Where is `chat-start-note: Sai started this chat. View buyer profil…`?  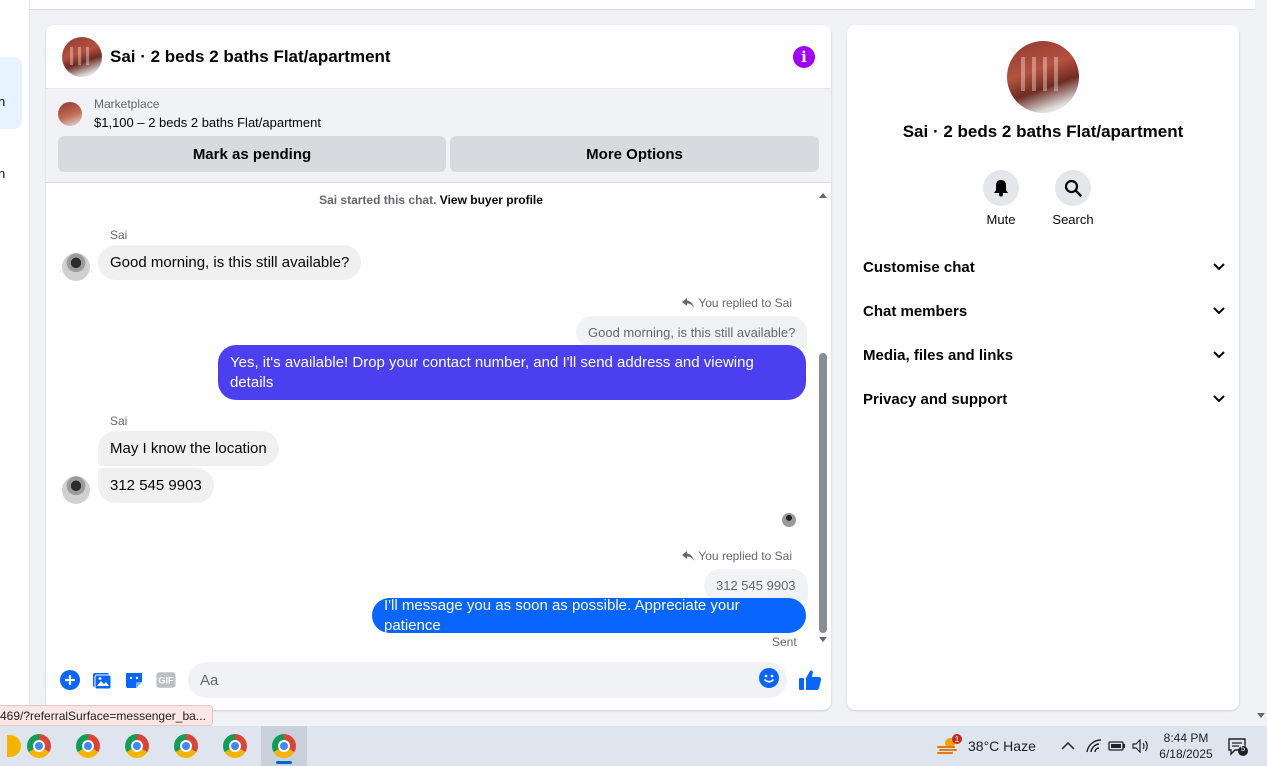 chat-start-note: Sai started this chat. View buyer profil… is located at coordinates (431, 200).